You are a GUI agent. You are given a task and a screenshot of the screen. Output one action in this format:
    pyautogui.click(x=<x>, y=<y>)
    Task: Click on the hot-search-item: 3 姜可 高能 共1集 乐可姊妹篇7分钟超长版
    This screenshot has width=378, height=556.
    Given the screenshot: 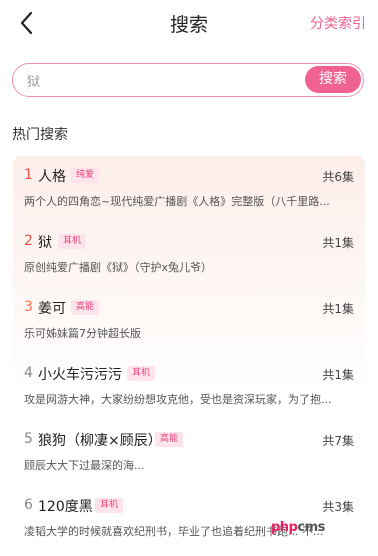 What is the action you would take?
    pyautogui.click(x=189, y=328)
    